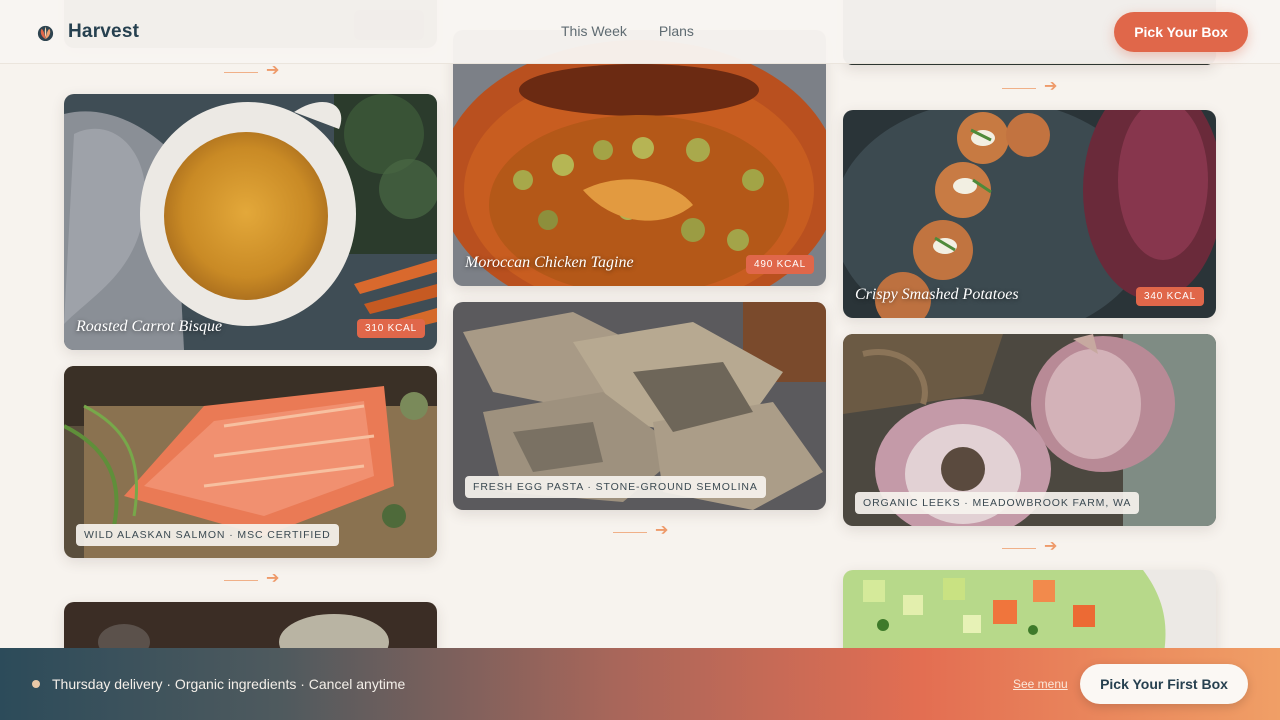 The width and height of the screenshot is (1280, 720). I want to click on brand: Harvest, so click(87, 32).